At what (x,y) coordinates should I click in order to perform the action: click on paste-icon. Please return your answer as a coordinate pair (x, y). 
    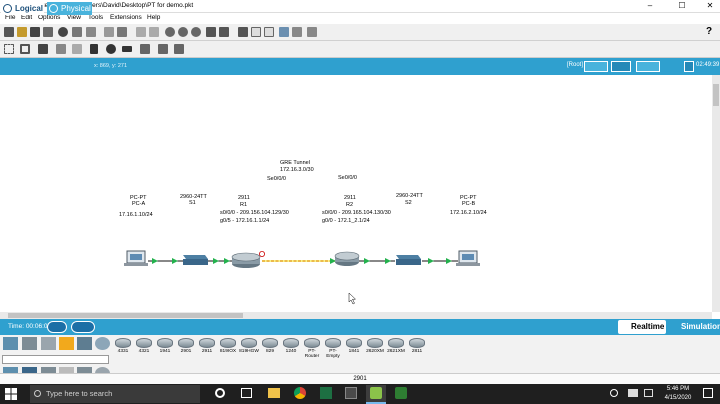
    Looking at the image, I should click on (122, 32).